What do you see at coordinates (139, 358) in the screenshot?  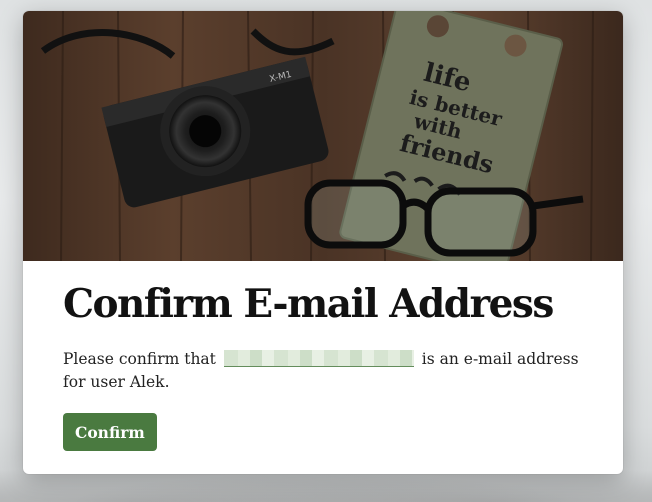 I see `message-before: Please confirm that` at bounding box center [139, 358].